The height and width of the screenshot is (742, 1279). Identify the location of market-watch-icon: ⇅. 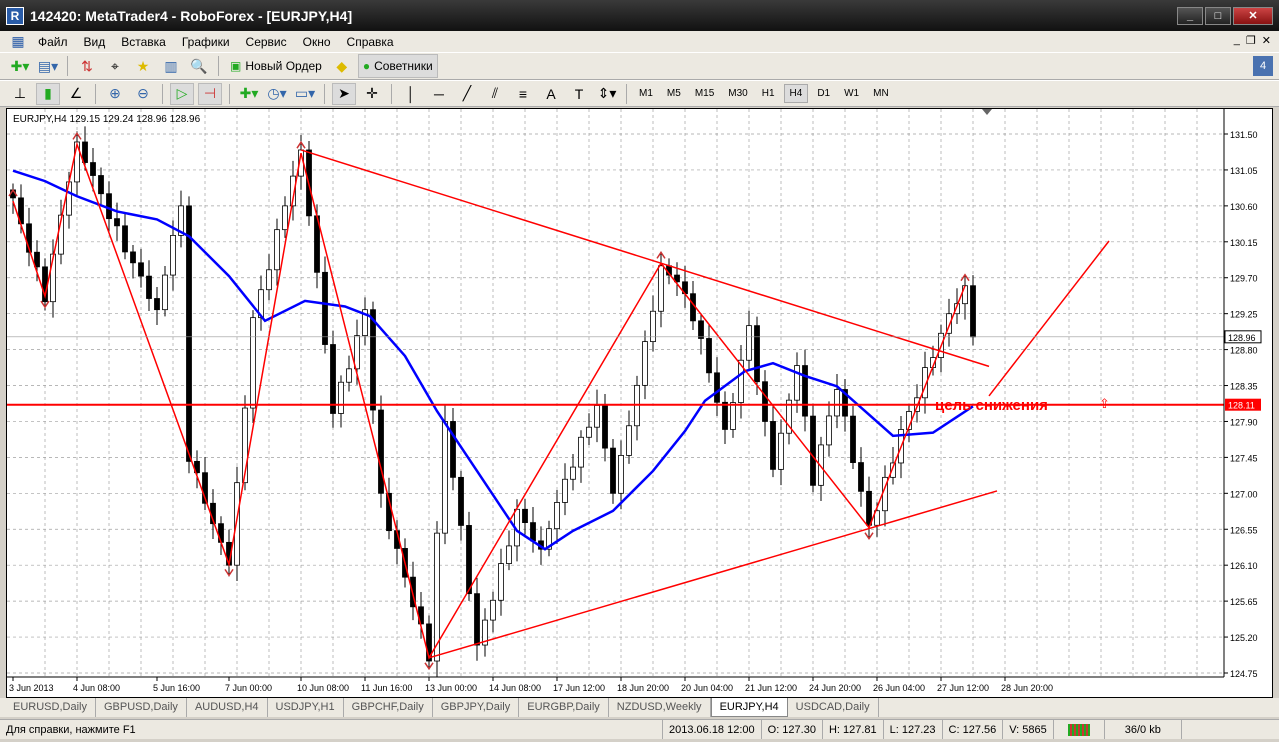
(87, 66).